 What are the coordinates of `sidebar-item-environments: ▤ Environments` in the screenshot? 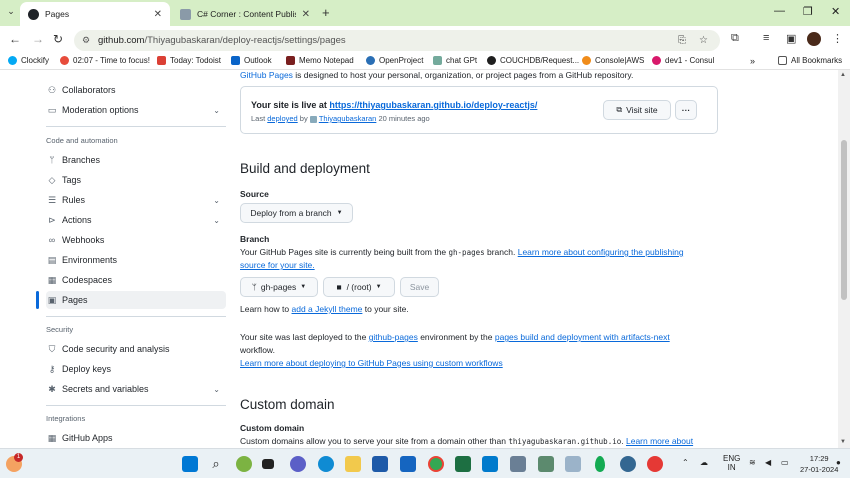 It's located at (136, 260).